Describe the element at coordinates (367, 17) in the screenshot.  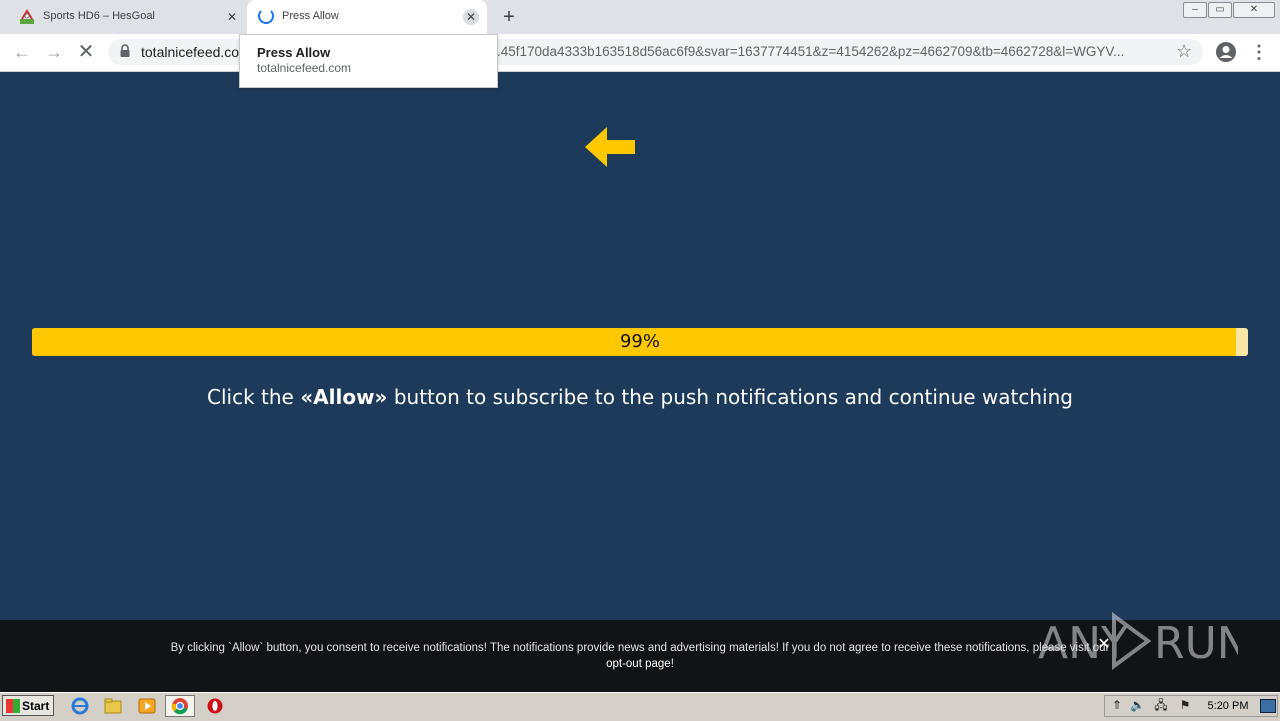
I see `tab-press-allow: Press Allow ✕` at that location.